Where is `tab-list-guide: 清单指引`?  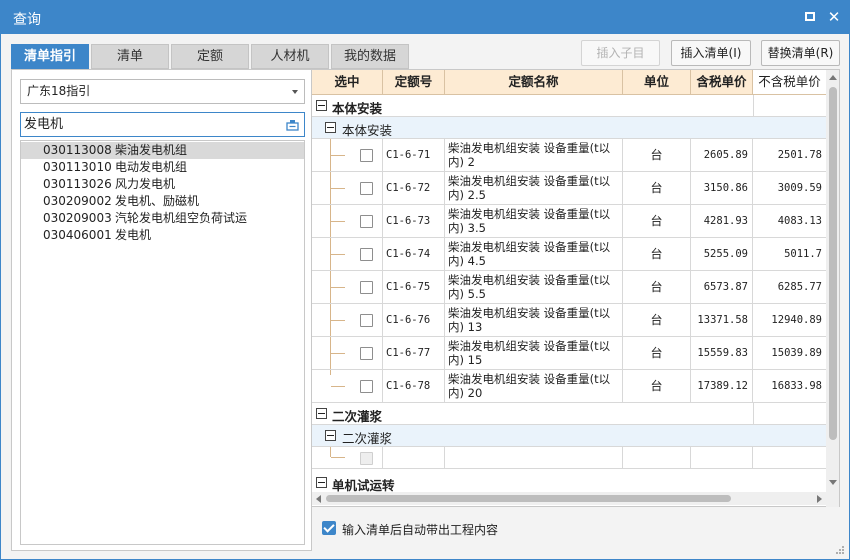
tab-list-guide: 清单指引 is located at coordinates (50, 56).